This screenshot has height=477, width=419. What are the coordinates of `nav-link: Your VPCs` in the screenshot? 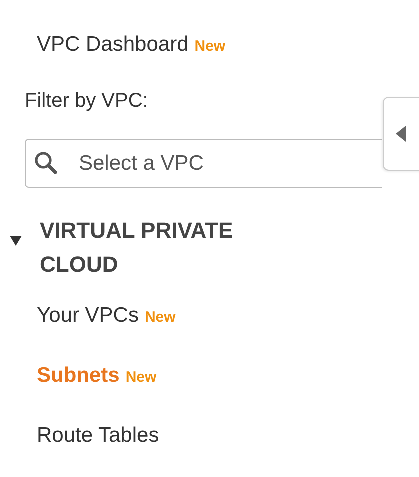 It's located at (88, 316).